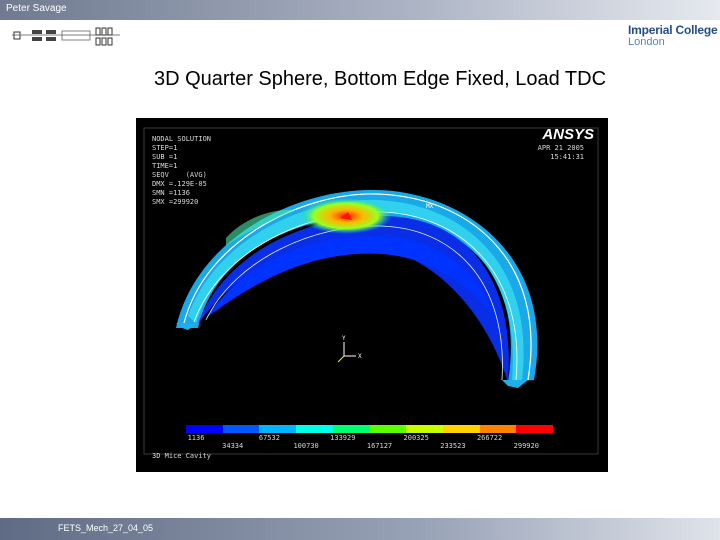  What do you see at coordinates (171, 193) in the screenshot?
I see `info-line: SMN =1136` at bounding box center [171, 193].